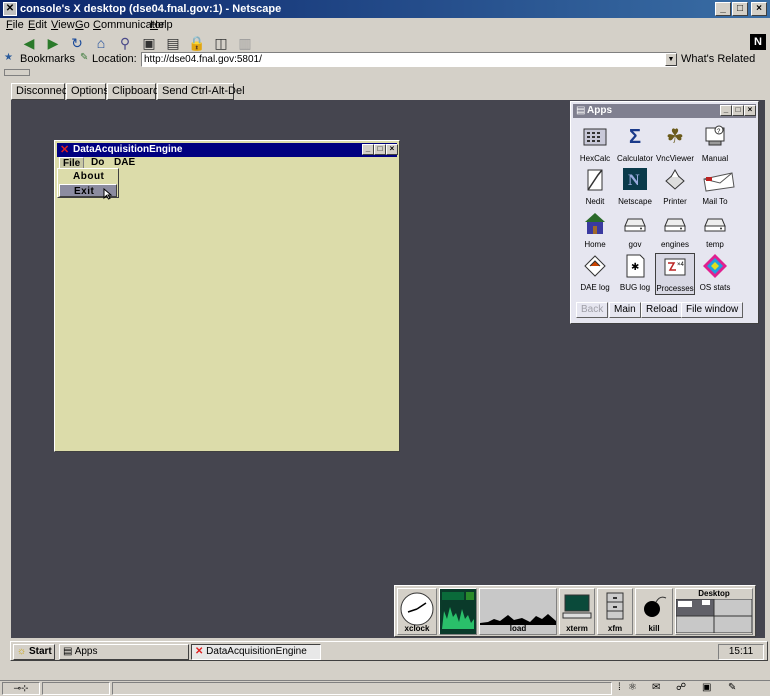  What do you see at coordinates (256, 652) in the screenshot?
I see `taskbar-dae: ✕ DataAcquisitionEngine` at bounding box center [256, 652].